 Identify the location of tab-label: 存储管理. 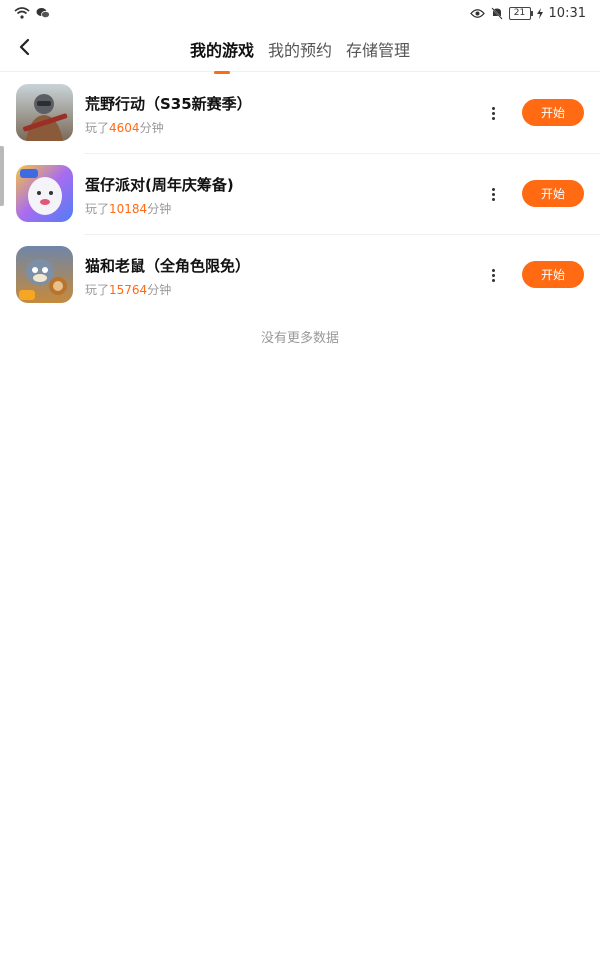
(378, 50).